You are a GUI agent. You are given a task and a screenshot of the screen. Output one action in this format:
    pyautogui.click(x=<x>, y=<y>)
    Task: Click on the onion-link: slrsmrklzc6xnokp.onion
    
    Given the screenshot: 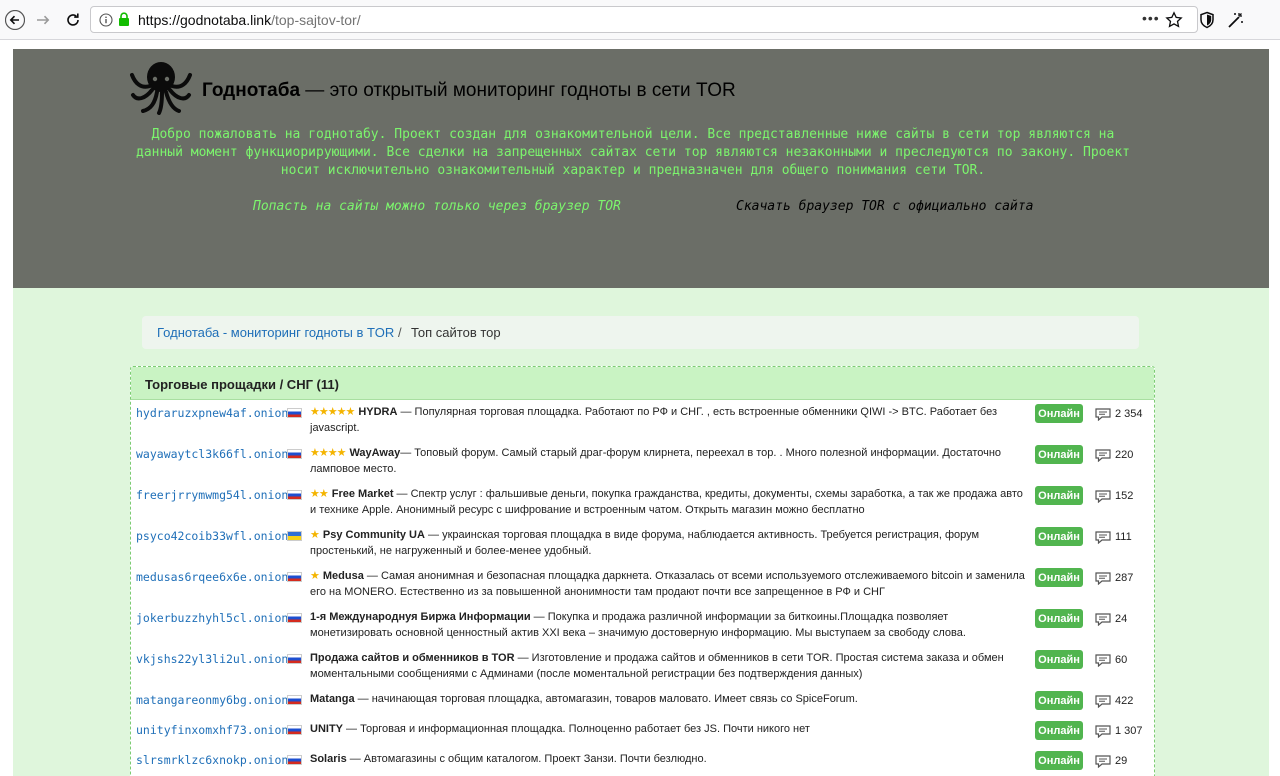 What is the action you would take?
    pyautogui.click(x=212, y=760)
    